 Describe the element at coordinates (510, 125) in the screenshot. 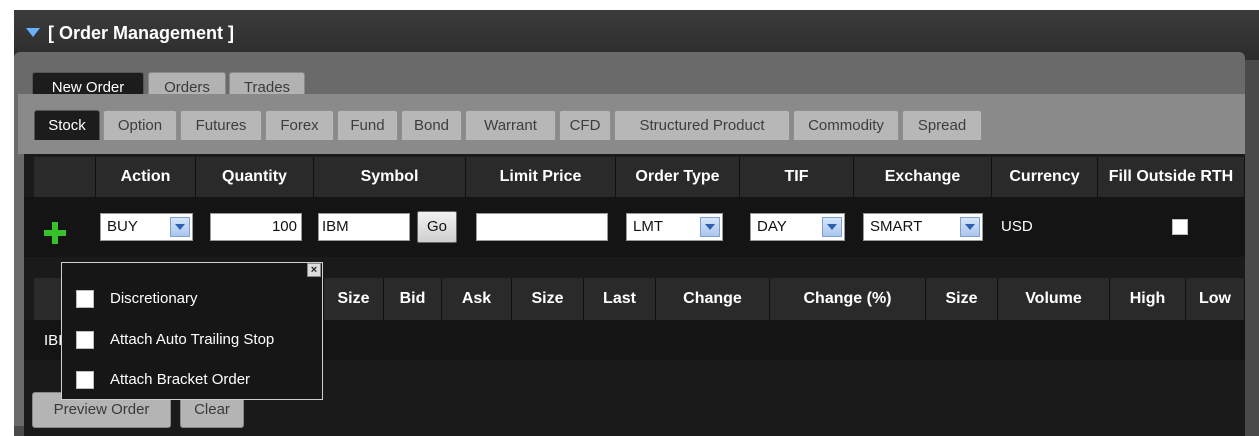

I see `tab-warrant: Warrant` at that location.